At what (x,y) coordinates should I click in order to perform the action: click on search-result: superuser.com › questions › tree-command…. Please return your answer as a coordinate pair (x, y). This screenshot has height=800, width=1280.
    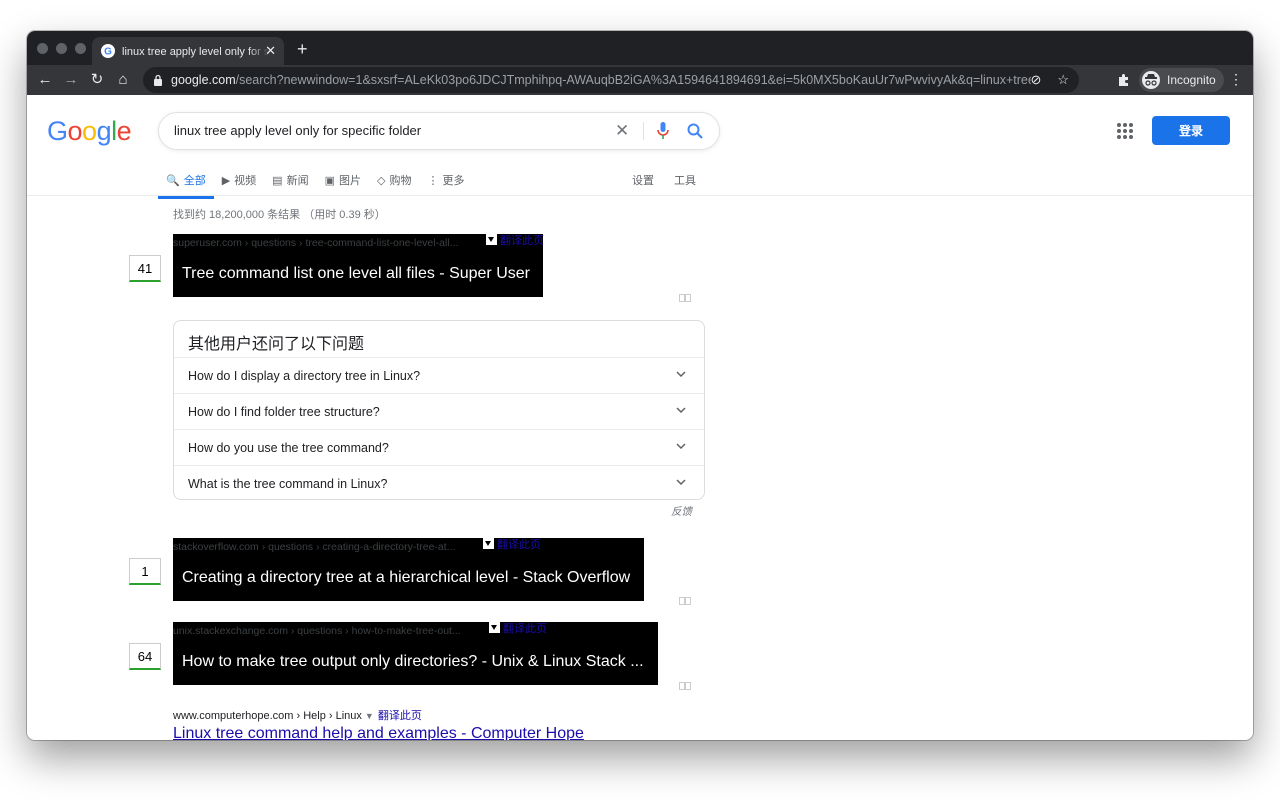
    Looking at the image, I should click on (358, 264).